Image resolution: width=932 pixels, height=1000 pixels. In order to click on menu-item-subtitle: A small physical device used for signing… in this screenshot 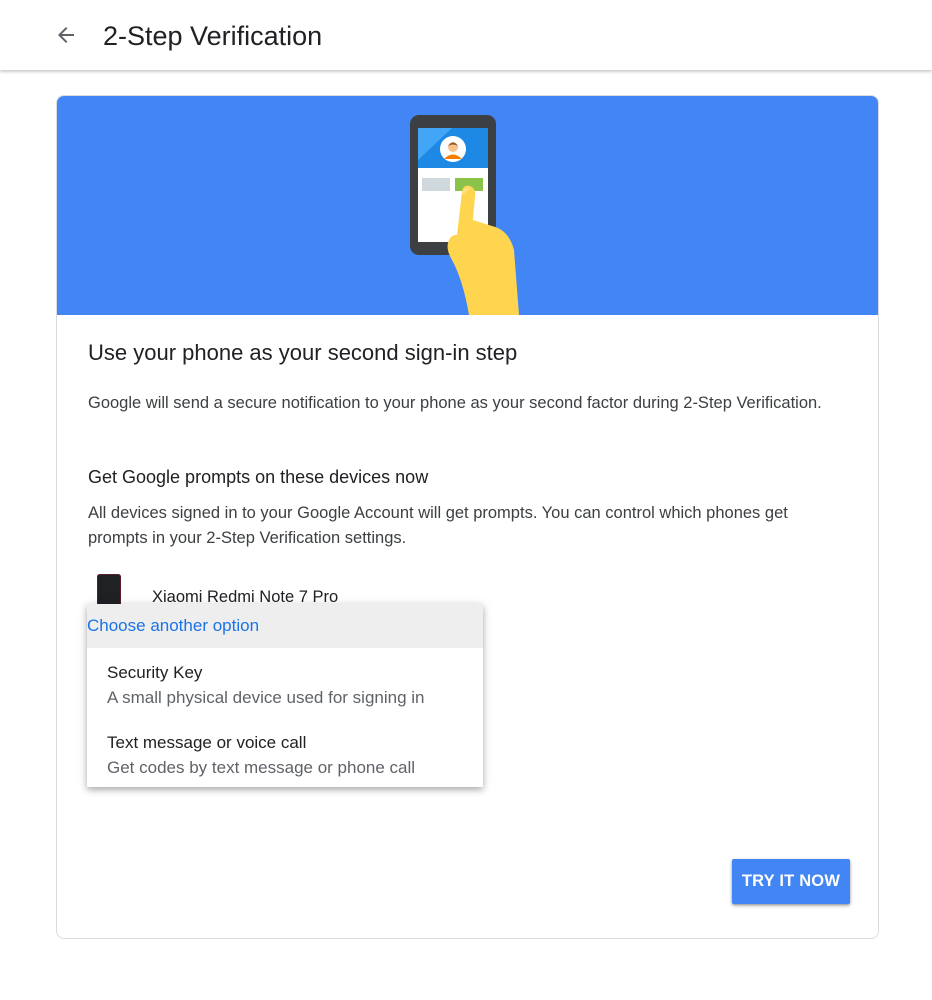, I will do `click(266, 697)`.